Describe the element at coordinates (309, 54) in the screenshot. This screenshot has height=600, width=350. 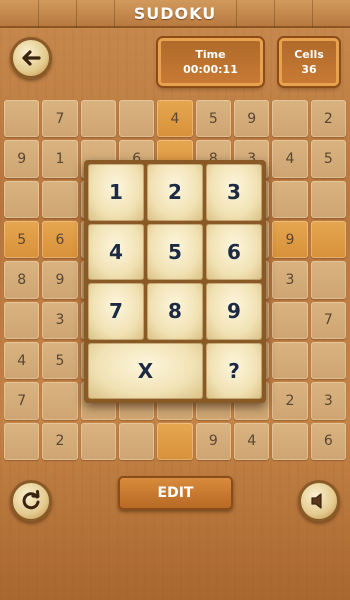
I see `cells-label: Cells` at that location.